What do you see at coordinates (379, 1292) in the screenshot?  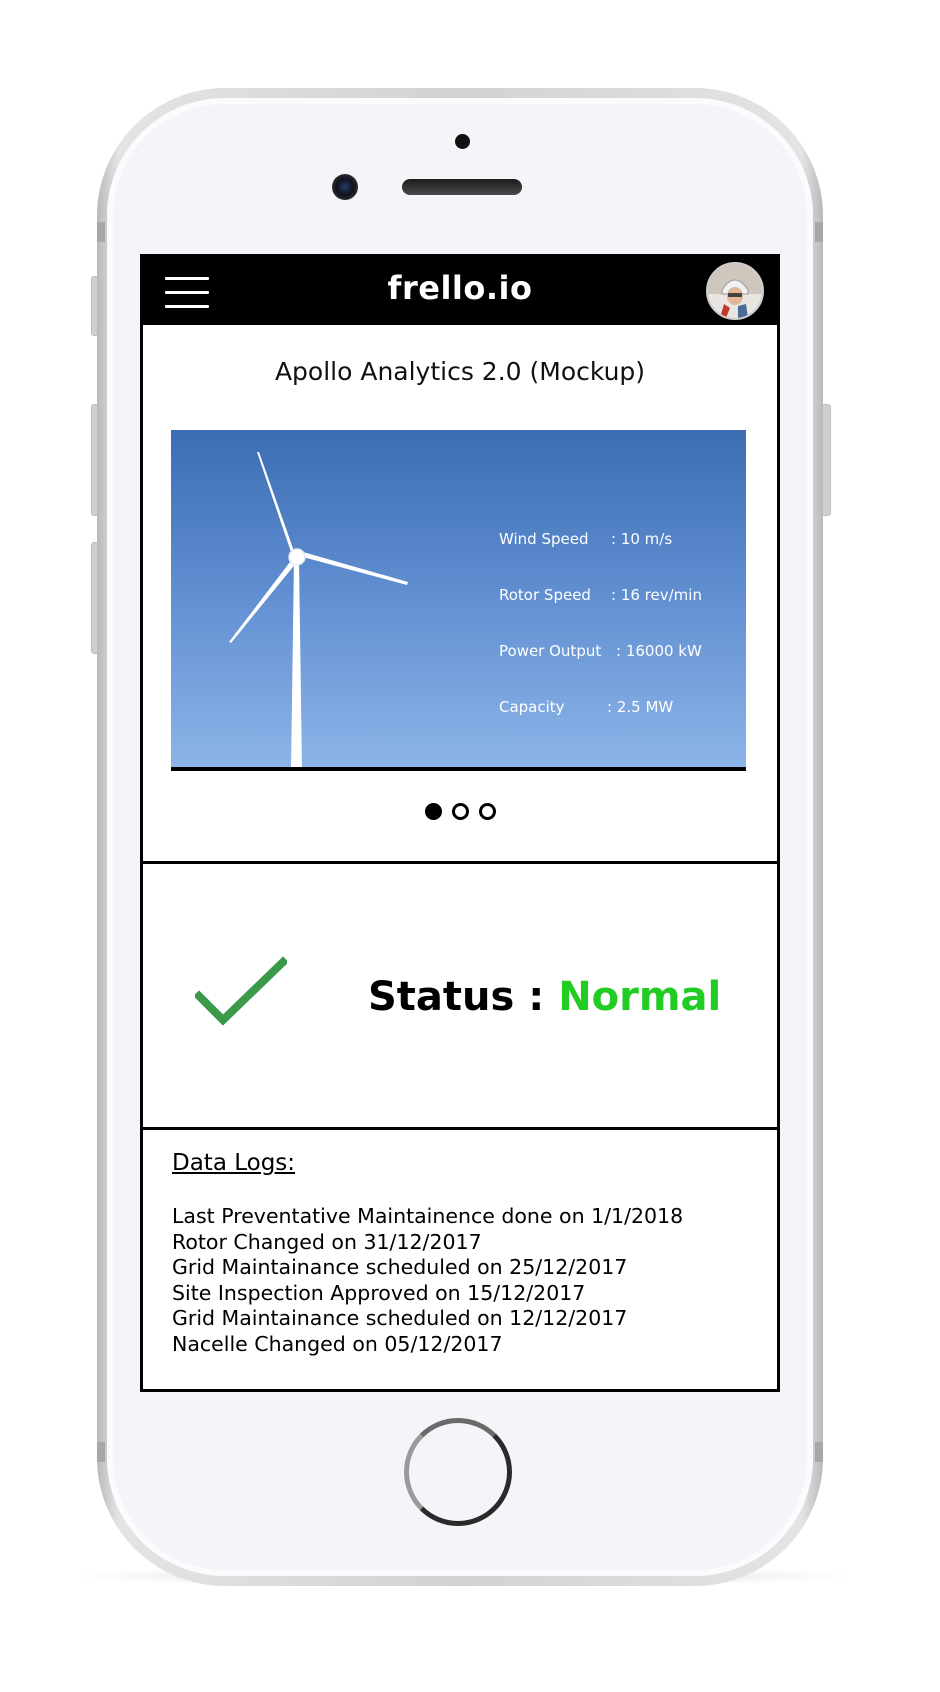 I see `log-entry: Site Inspection Approved on 15/12/2017` at bounding box center [379, 1292].